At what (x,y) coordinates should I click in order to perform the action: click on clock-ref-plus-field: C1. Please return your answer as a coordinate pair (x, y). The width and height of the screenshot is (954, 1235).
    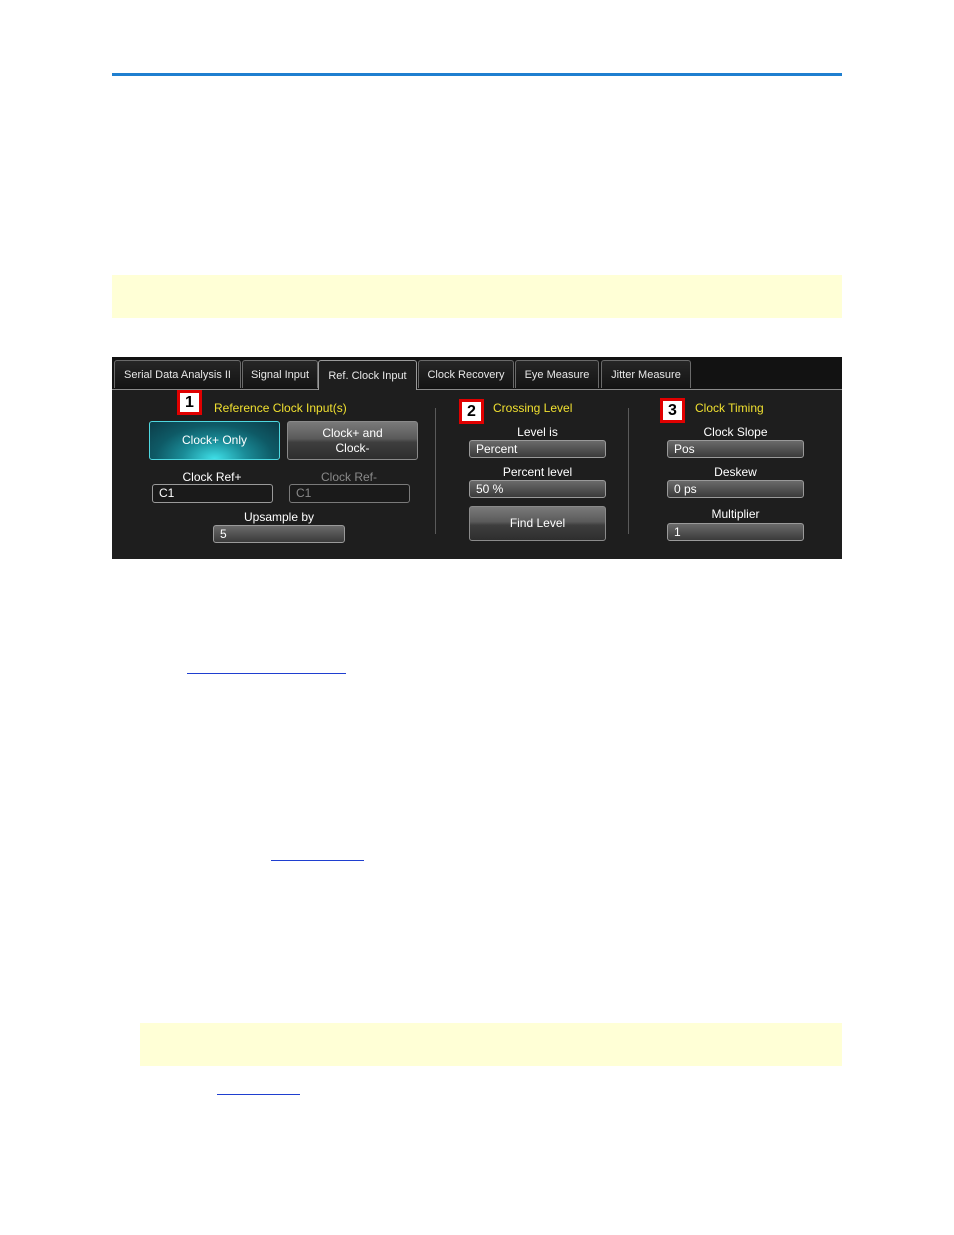
    Looking at the image, I should click on (212, 493).